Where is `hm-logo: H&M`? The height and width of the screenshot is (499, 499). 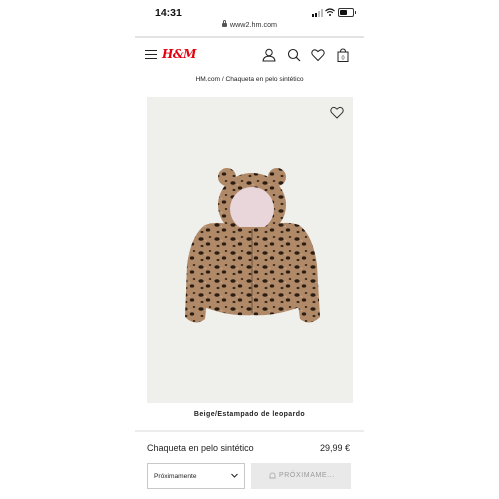
hm-logo: H&M is located at coordinates (179, 54).